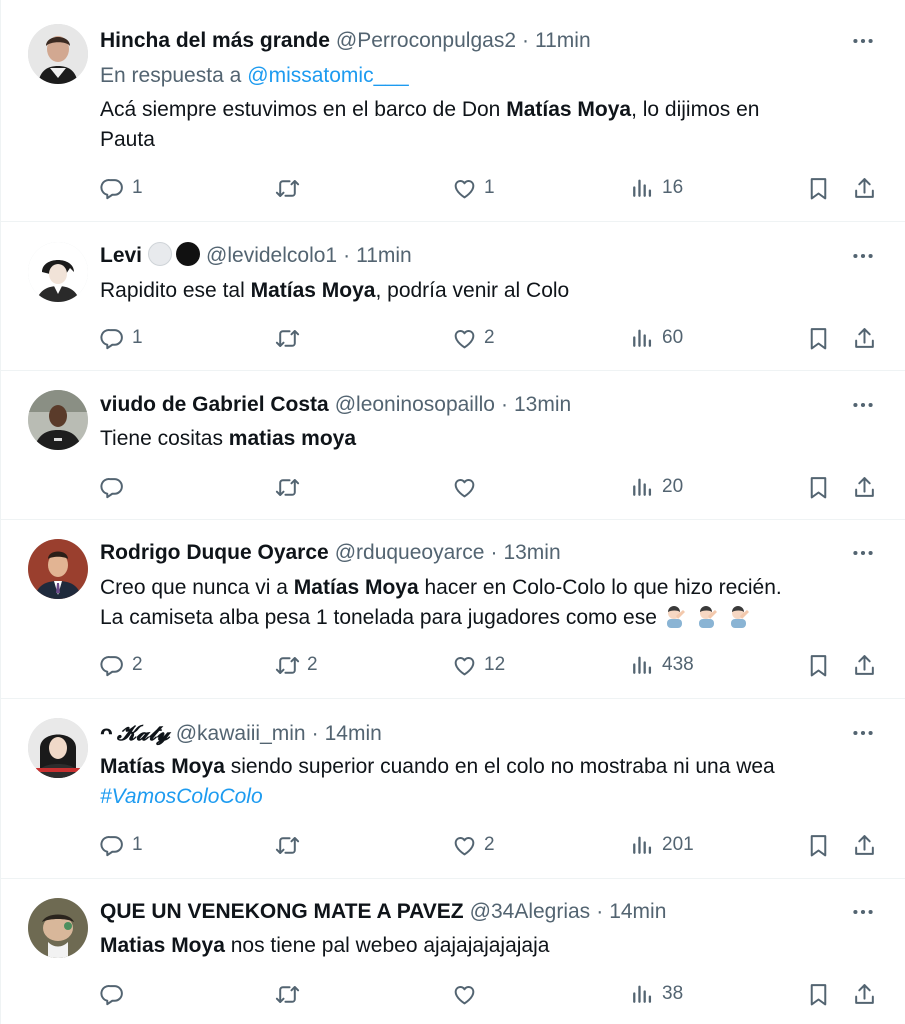 The width and height of the screenshot is (905, 1024). Describe the element at coordinates (695, 109) in the screenshot. I see `text-segment: , lo dijimos en` at that location.